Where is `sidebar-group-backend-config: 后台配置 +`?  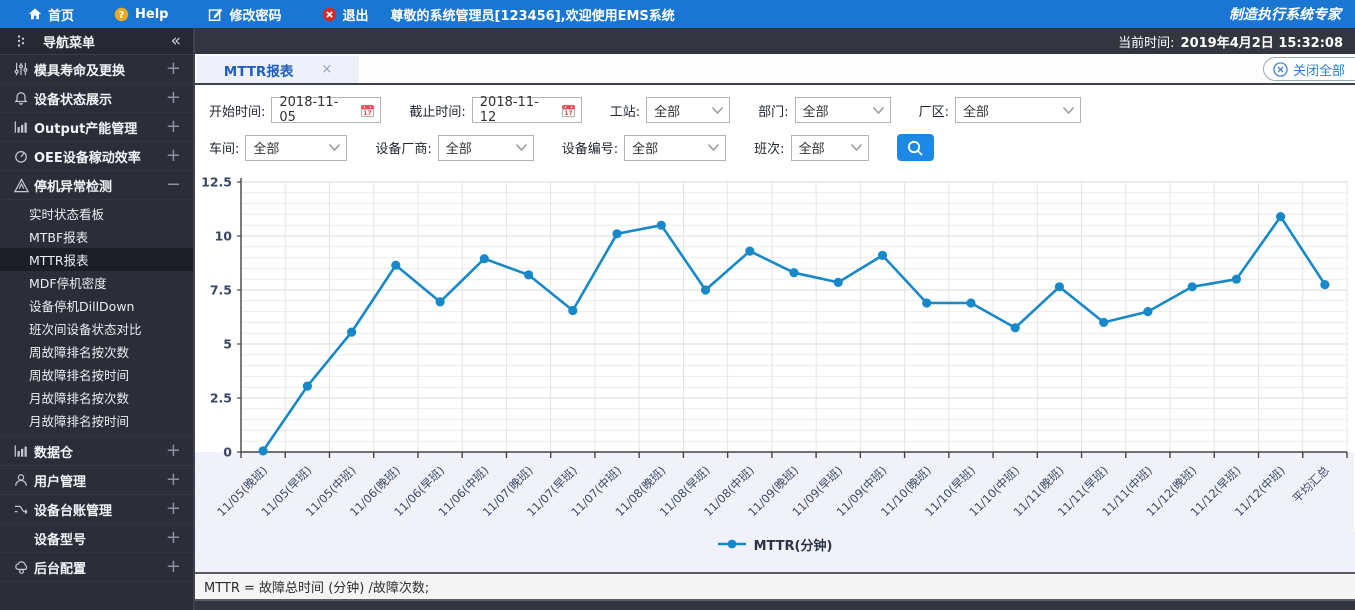
sidebar-group-backend-config: 后台配置 + is located at coordinates (96, 567).